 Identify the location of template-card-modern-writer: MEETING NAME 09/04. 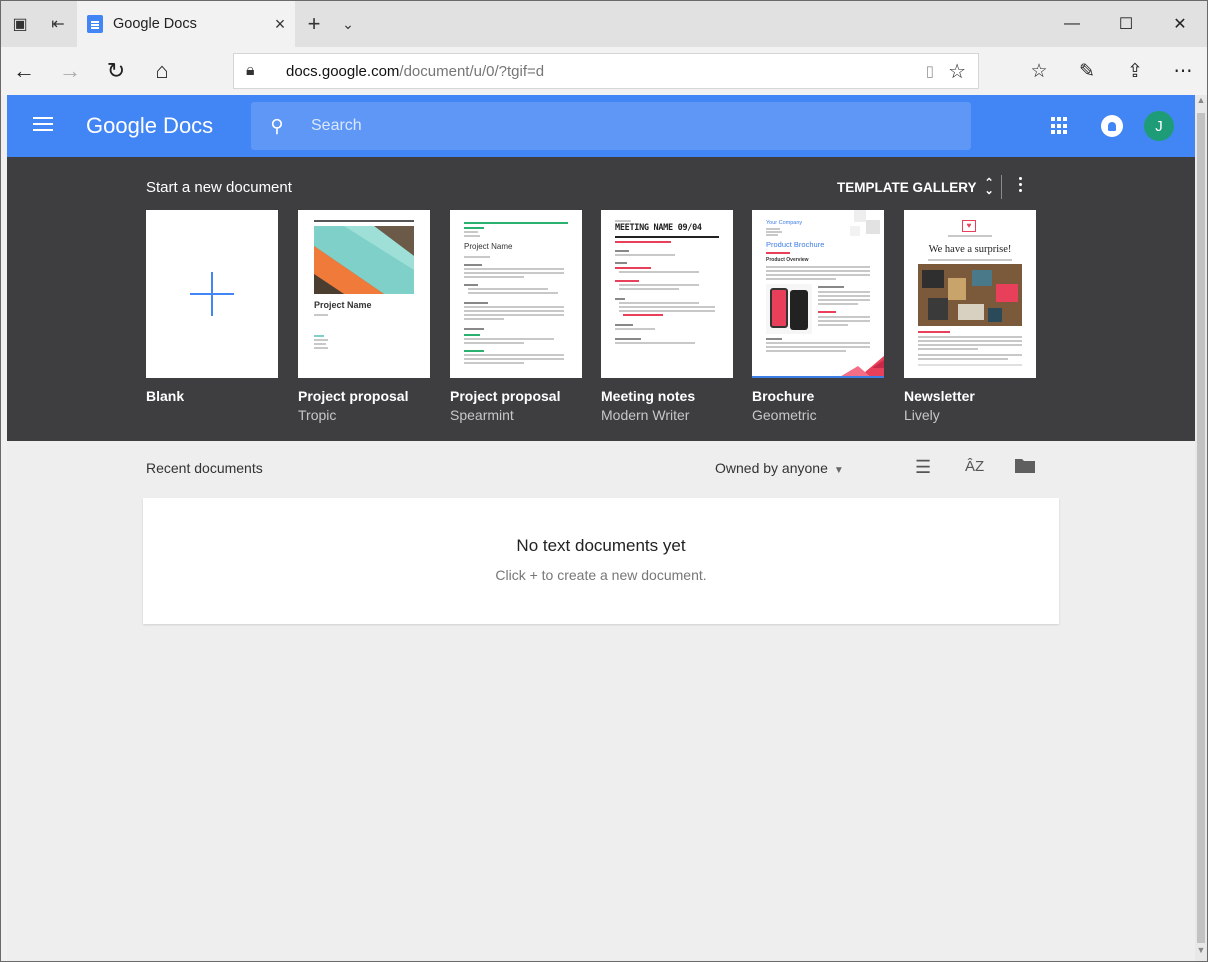
(667, 294).